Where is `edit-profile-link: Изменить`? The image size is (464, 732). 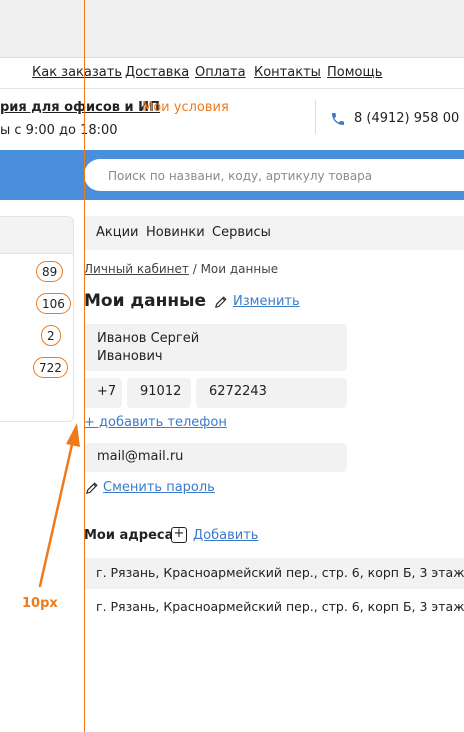 edit-profile-link: Изменить is located at coordinates (266, 301).